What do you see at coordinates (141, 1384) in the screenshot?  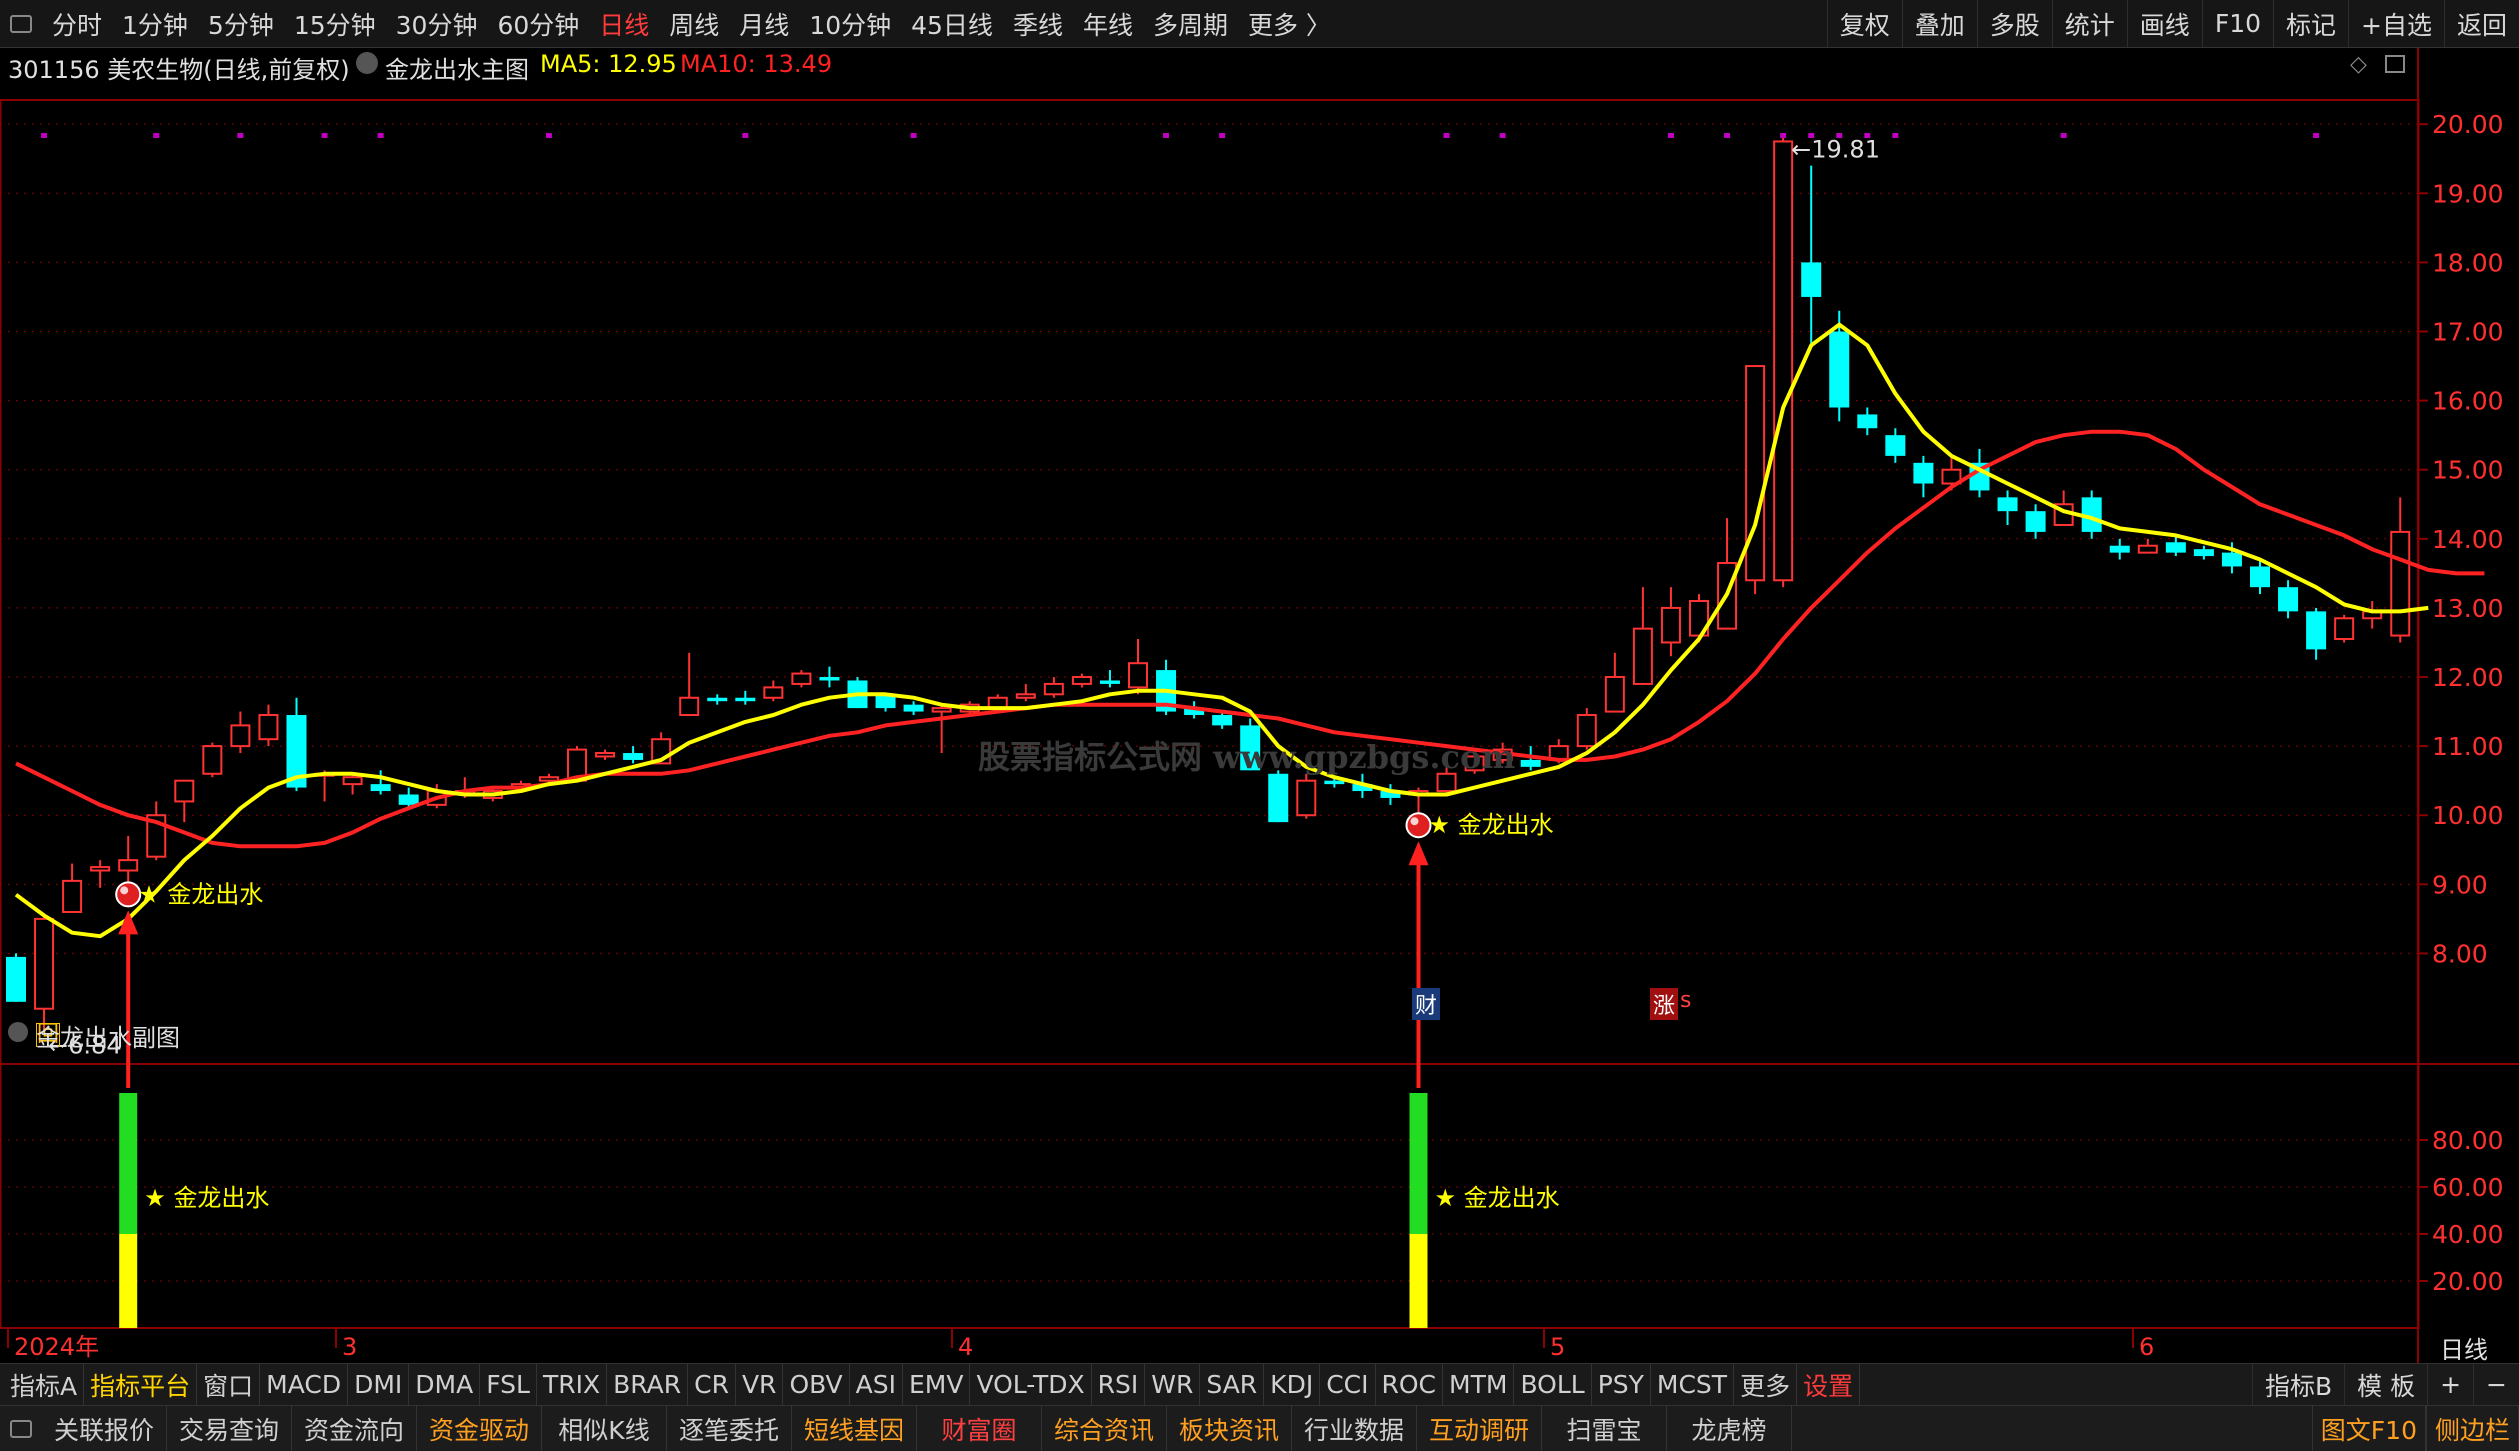 I see `indicator-tab-1: 指标平台` at bounding box center [141, 1384].